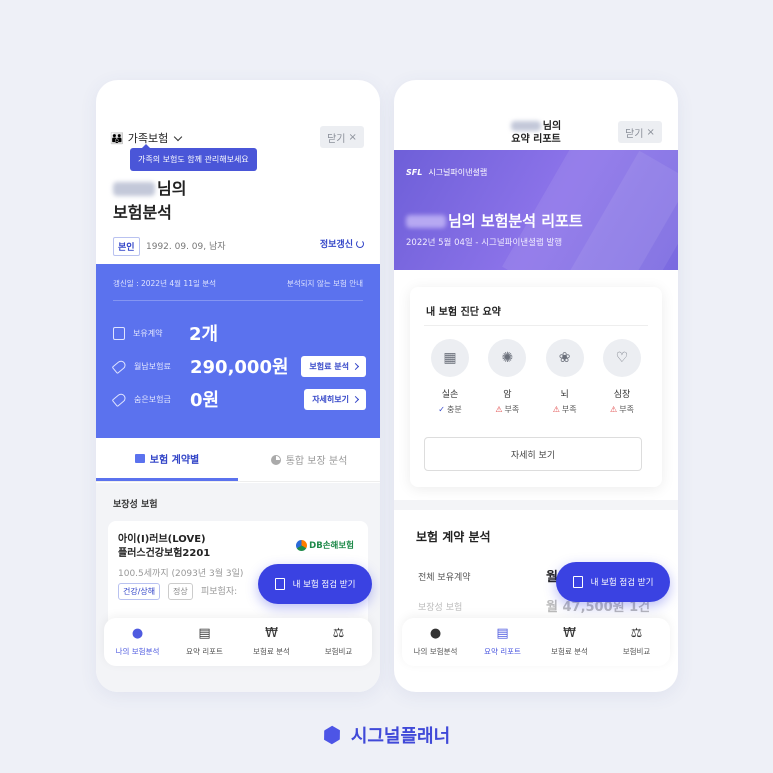  What do you see at coordinates (142, 212) in the screenshot?
I see `page-title: 보험분석` at bounding box center [142, 212].